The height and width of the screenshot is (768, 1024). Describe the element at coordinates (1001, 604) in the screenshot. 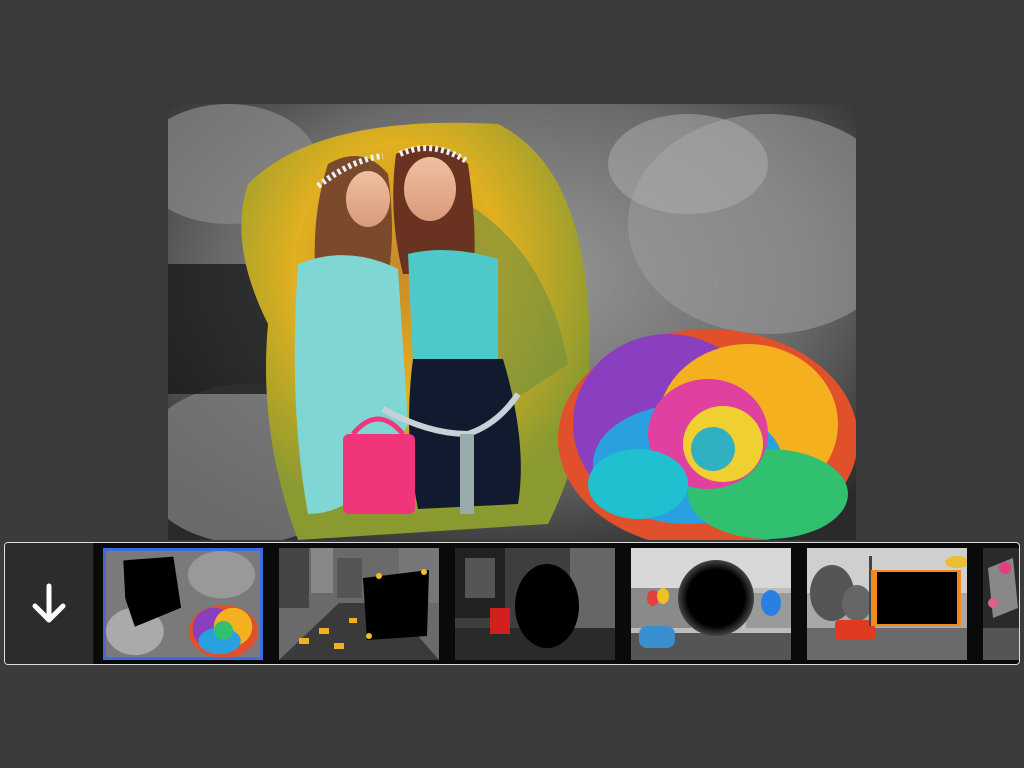

I see `frame-thumbnail-flowers` at that location.